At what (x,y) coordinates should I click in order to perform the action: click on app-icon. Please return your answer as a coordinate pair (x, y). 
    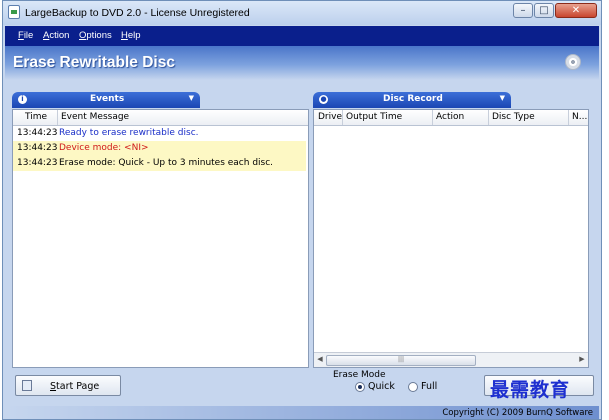
    Looking at the image, I should click on (14, 12).